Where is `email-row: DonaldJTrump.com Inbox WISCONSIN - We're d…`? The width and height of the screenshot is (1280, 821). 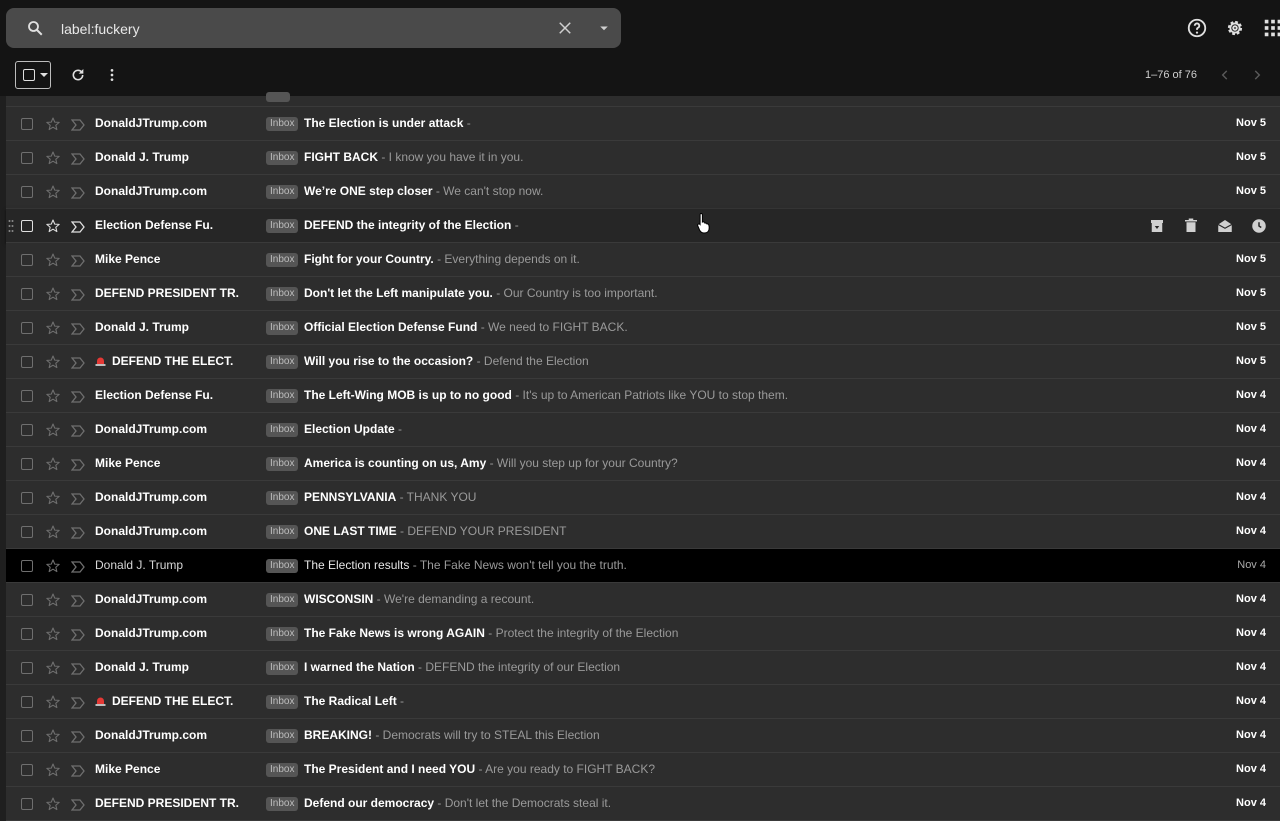
email-row: DonaldJTrump.com Inbox WISCONSIN - We're d… is located at coordinates (643, 600).